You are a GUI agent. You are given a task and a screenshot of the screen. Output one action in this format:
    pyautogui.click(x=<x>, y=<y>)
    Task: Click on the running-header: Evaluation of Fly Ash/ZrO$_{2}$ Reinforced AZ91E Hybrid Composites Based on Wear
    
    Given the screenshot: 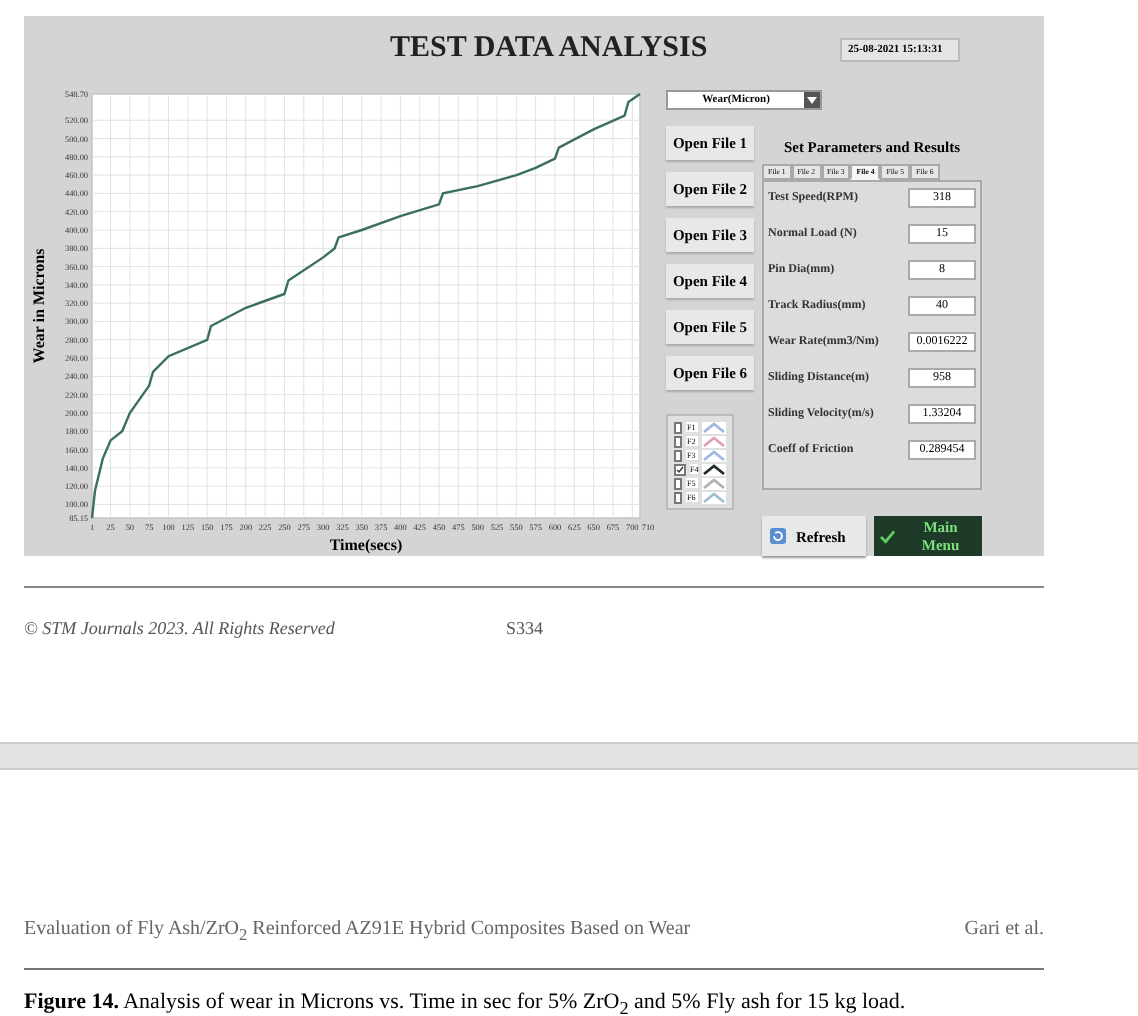 What is the action you would take?
    pyautogui.click(x=357, y=931)
    